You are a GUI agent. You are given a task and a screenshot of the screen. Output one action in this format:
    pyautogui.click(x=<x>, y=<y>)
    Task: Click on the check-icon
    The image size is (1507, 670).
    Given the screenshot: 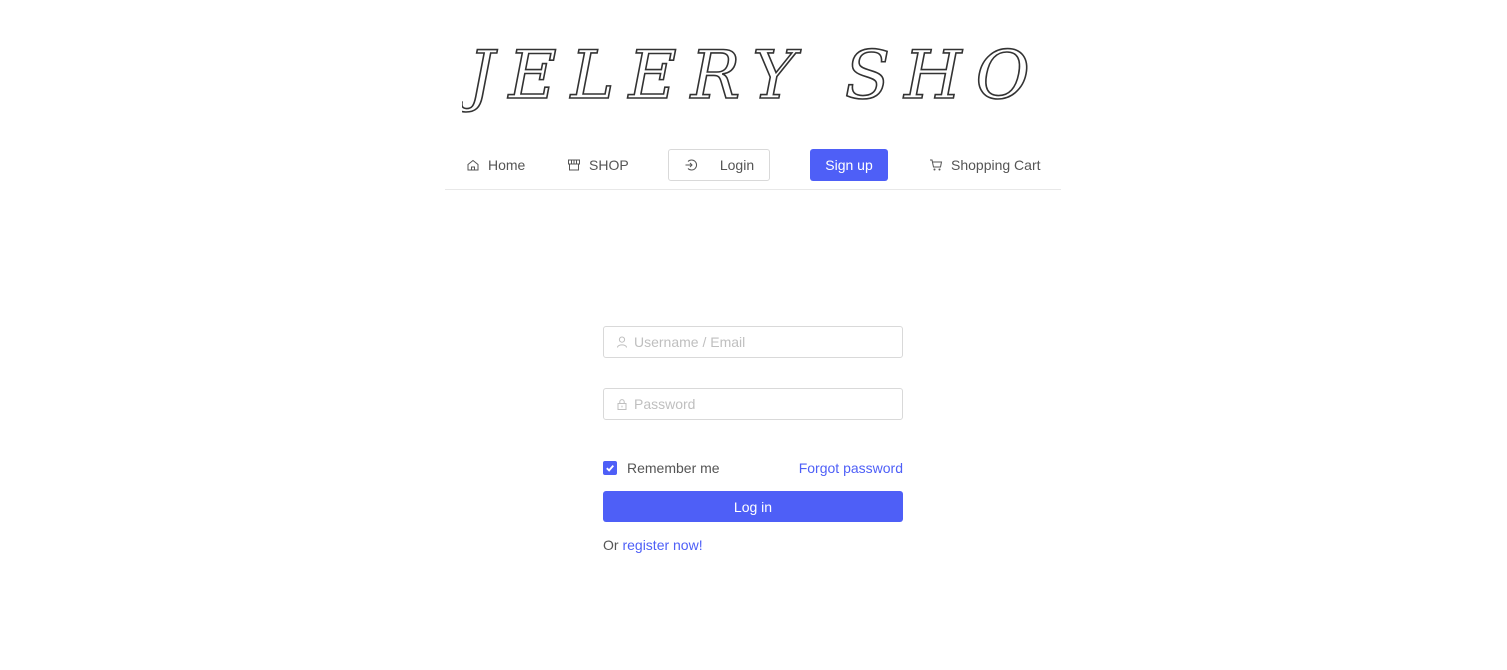 What is the action you would take?
    pyautogui.click(x=610, y=468)
    